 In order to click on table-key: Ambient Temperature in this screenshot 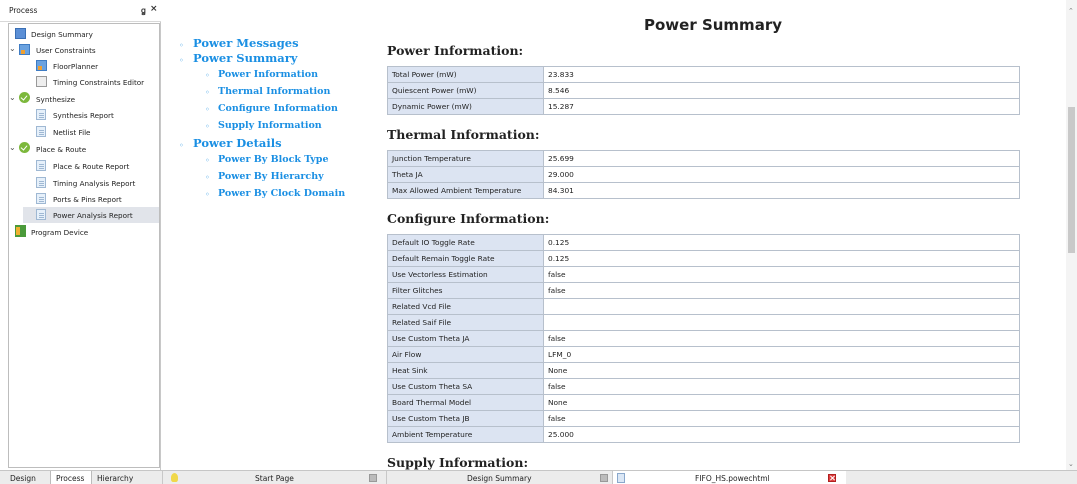, I will do `click(465, 434)`.